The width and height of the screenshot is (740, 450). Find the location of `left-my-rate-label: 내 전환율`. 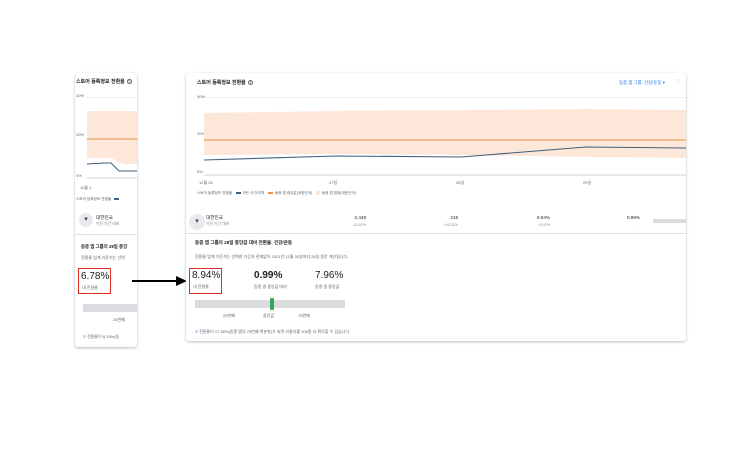

left-my-rate-label: 내 전환율 is located at coordinates (90, 287).